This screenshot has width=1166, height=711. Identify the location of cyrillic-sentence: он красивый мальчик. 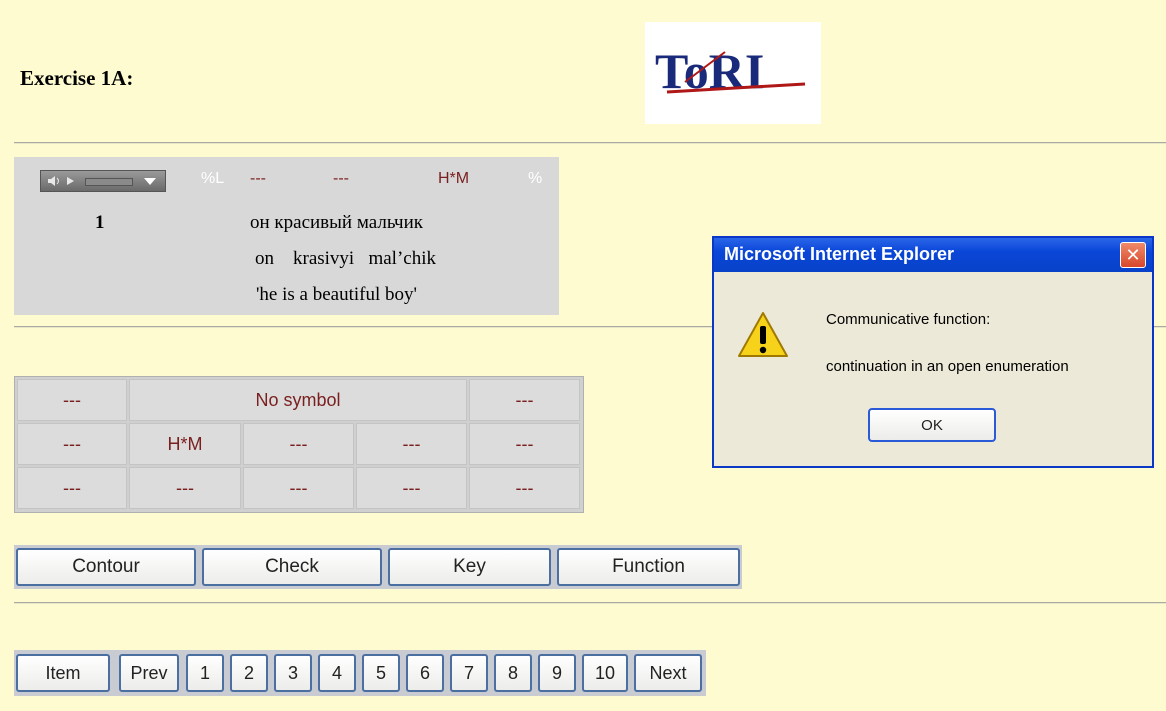
(336, 222).